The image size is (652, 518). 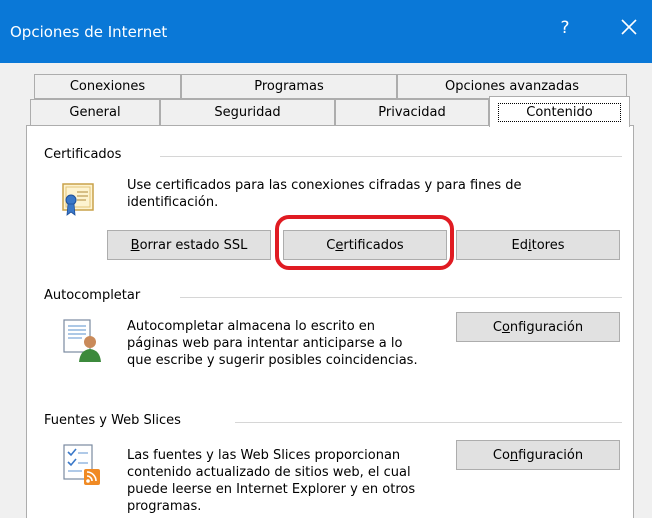 I want to click on autocompletar-configuracion-button: Configuración, so click(x=538, y=327).